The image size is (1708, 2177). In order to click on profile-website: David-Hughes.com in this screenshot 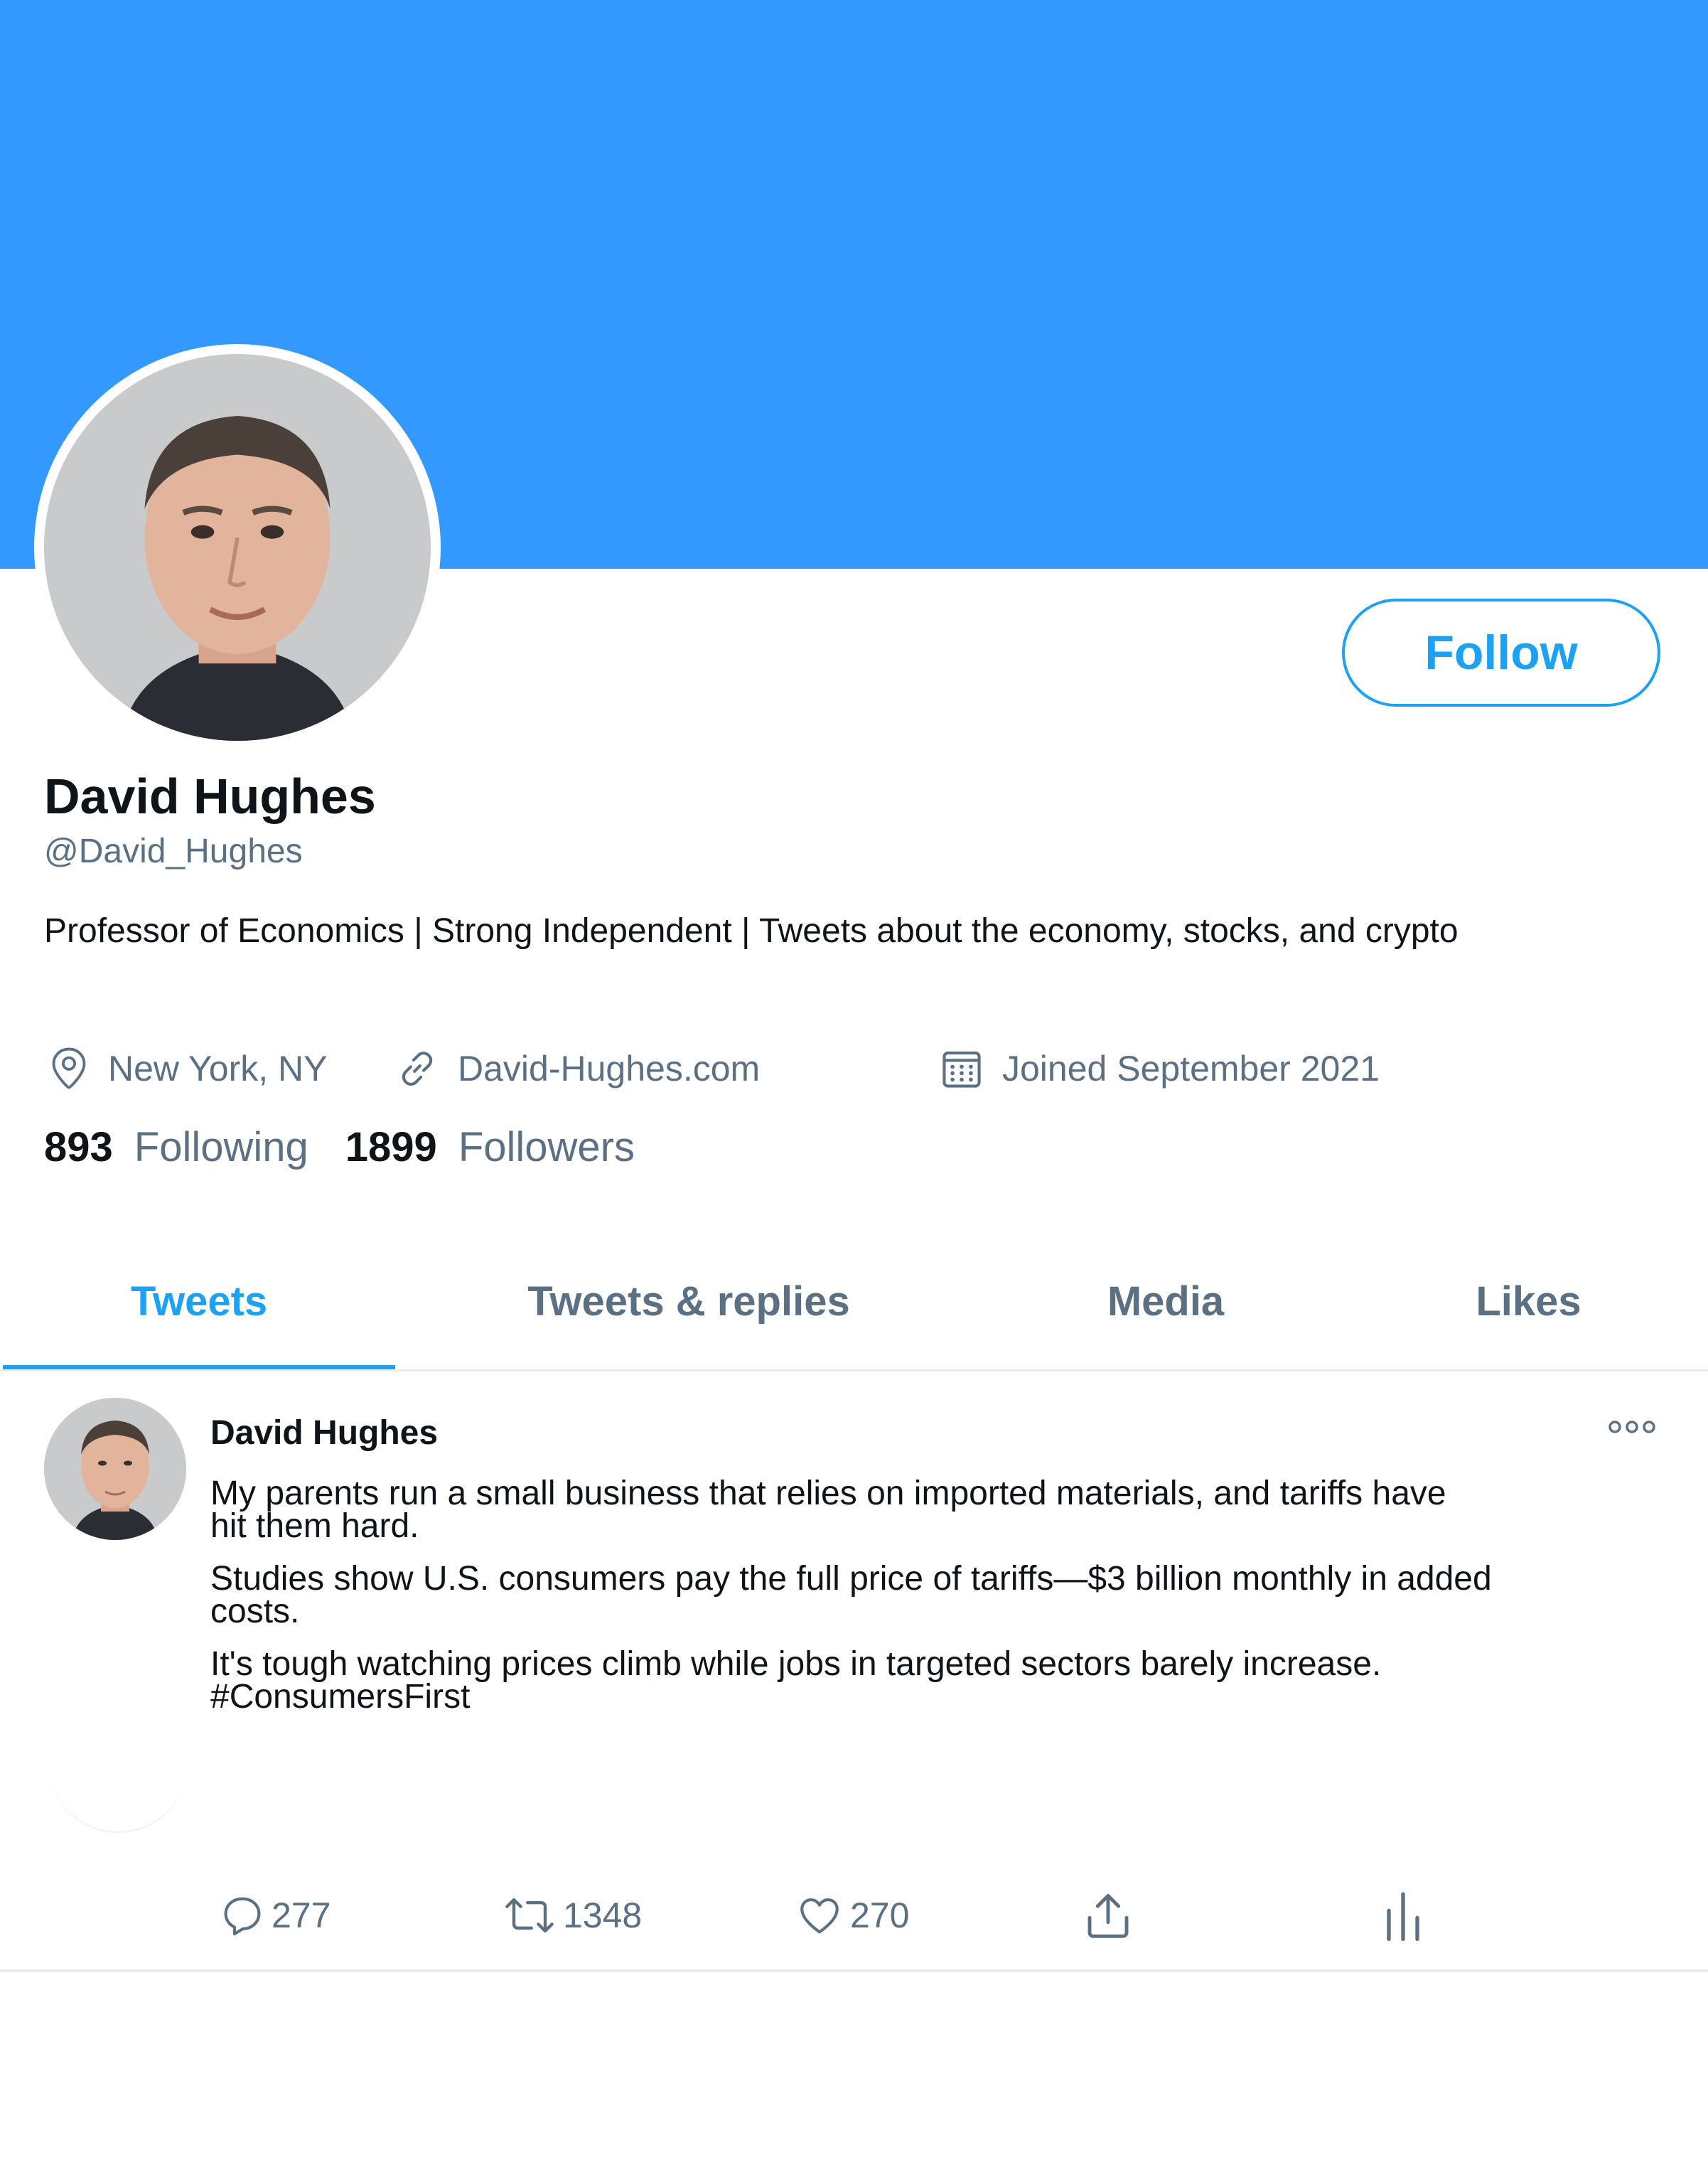, I will do `click(577, 1068)`.